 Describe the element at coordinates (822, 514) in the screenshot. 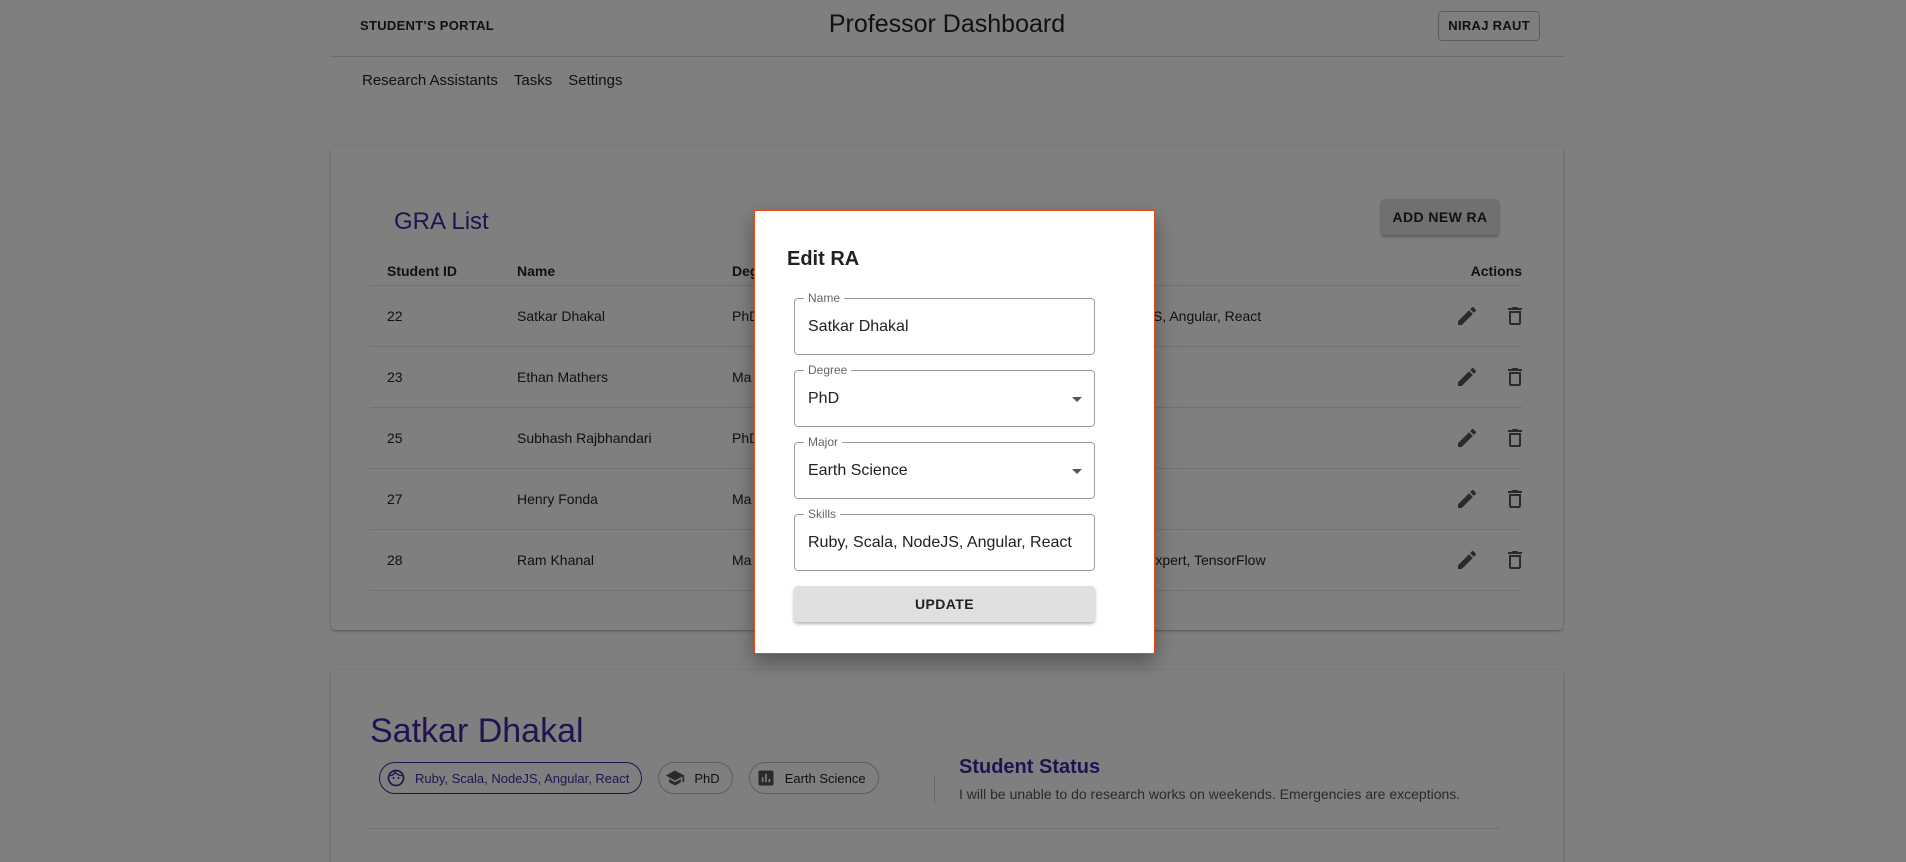

I see `skills-field-label: Skills` at that location.